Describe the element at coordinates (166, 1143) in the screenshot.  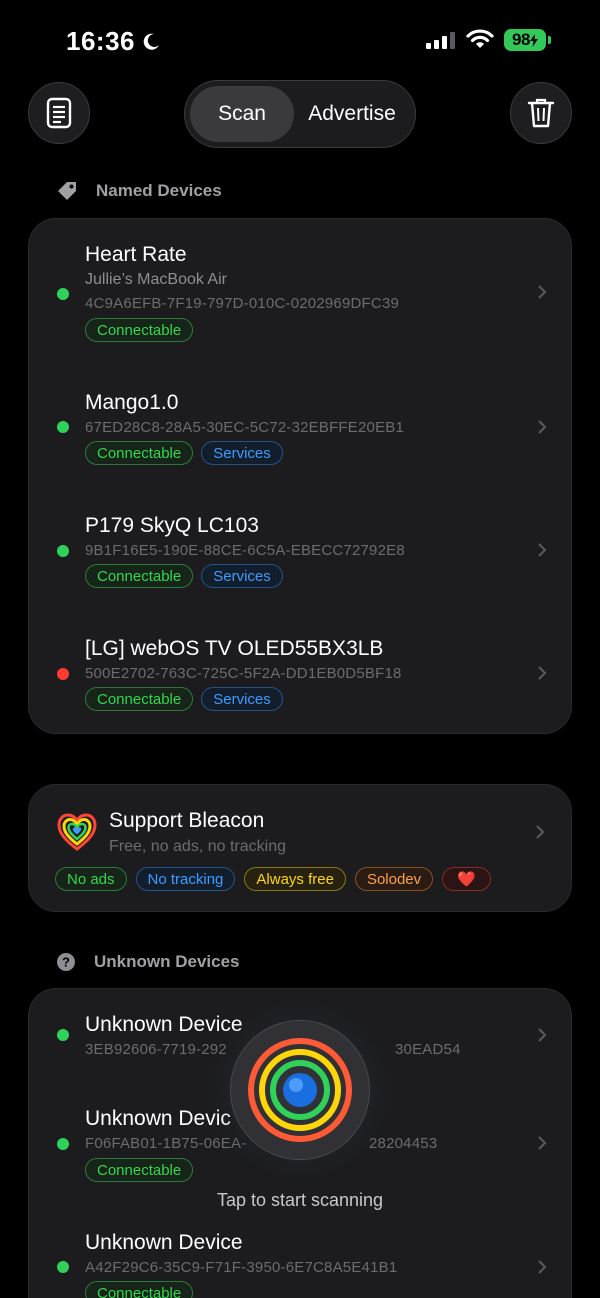
I see `device-uuid-start: F06FAB01-1B75-06EA-` at that location.